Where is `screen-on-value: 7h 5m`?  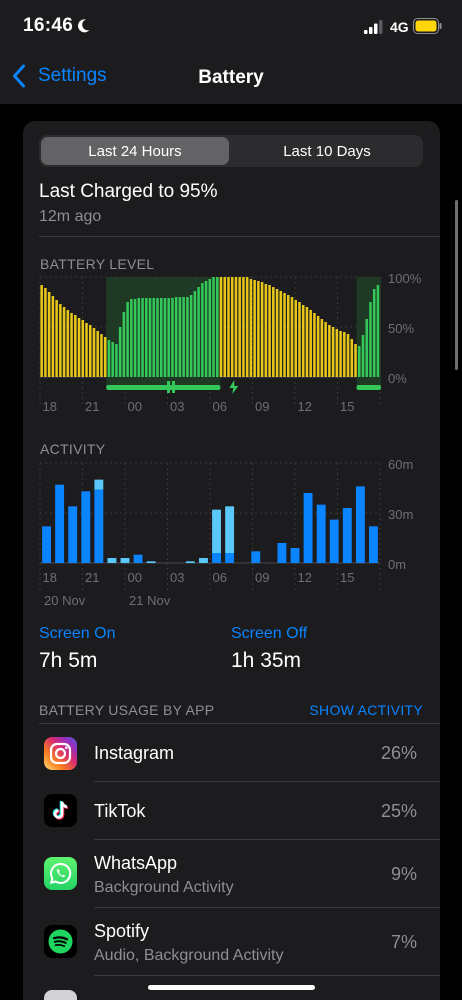
screen-on-value: 7h 5m is located at coordinates (68, 660).